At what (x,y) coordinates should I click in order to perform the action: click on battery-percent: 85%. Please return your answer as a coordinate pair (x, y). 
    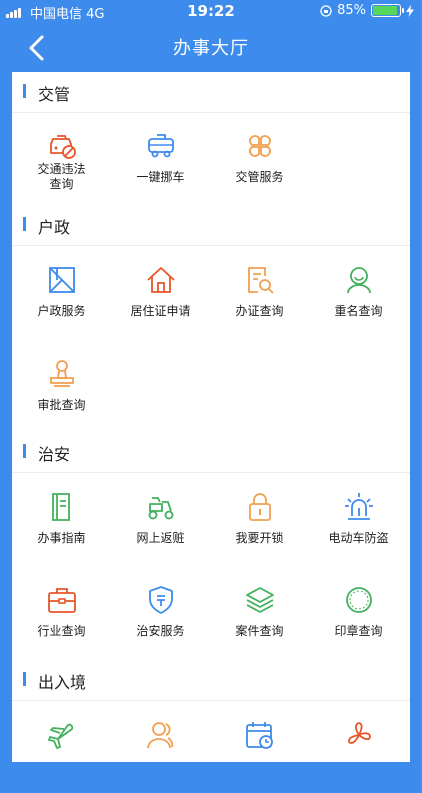
    Looking at the image, I should click on (351, 10).